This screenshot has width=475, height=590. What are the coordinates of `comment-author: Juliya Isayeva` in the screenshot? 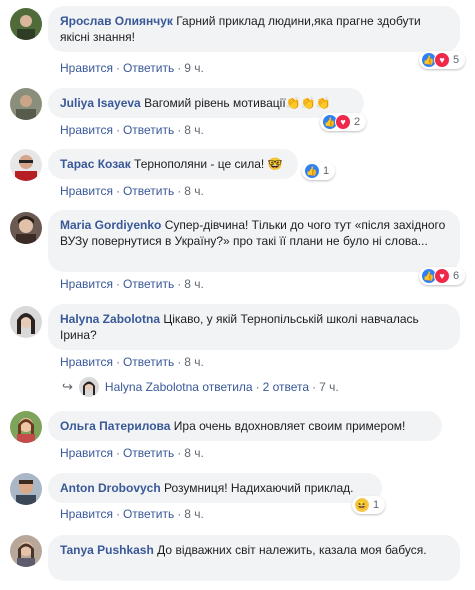 It's located at (100, 103).